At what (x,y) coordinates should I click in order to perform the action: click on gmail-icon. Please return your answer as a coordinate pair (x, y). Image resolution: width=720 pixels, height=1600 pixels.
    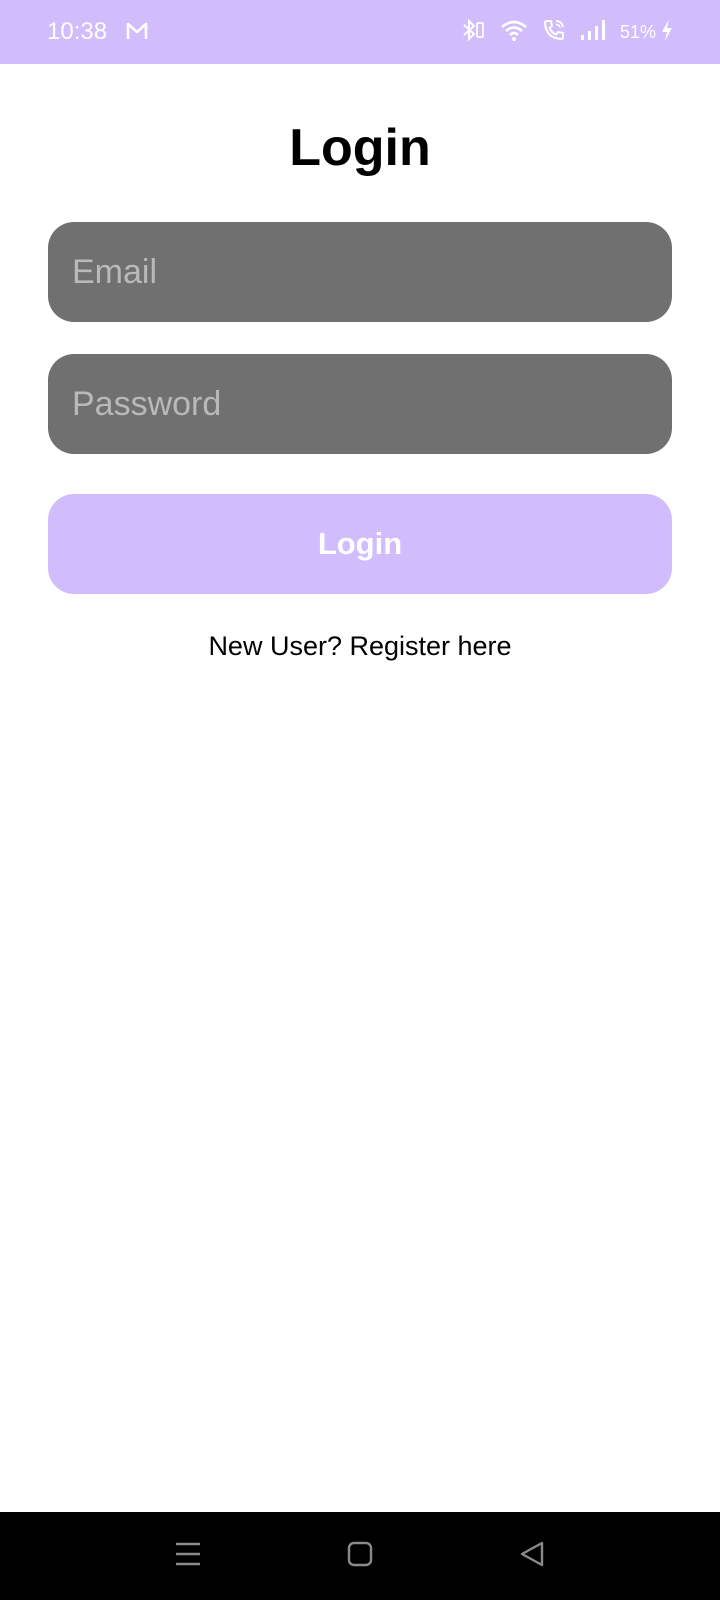
    Looking at the image, I should click on (137, 33).